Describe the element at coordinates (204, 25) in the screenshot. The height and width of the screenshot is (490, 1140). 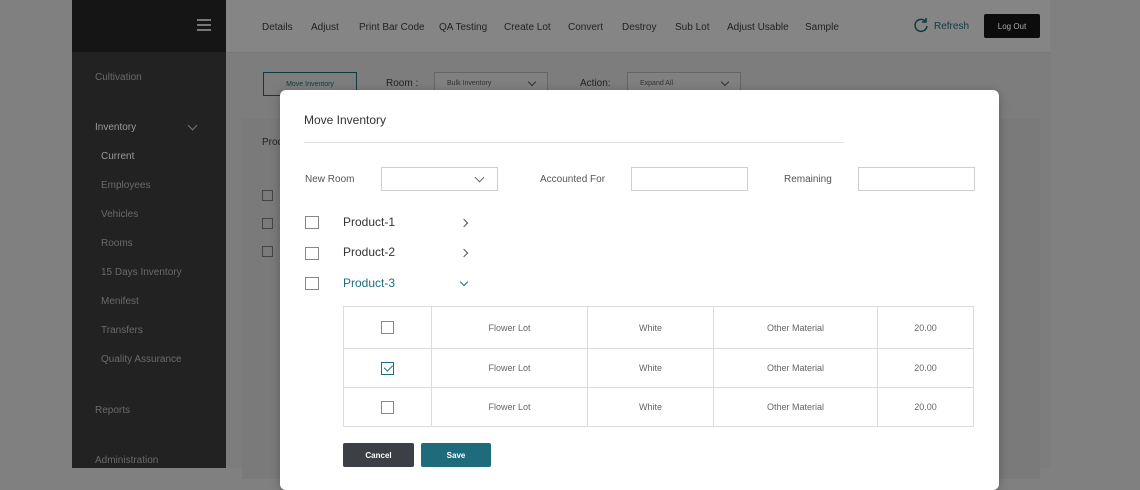
I see `hamburger-menu-icon` at that location.